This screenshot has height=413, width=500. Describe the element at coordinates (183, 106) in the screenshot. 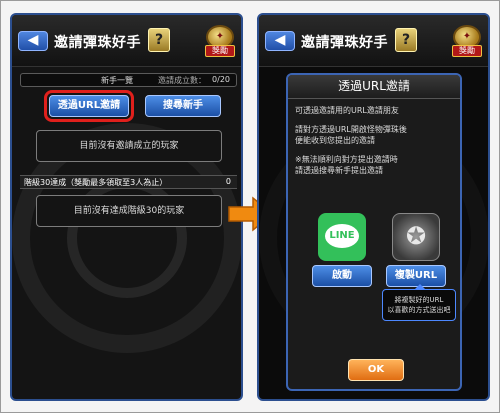

I see `search-newbie-button: 搜尋新手` at that location.